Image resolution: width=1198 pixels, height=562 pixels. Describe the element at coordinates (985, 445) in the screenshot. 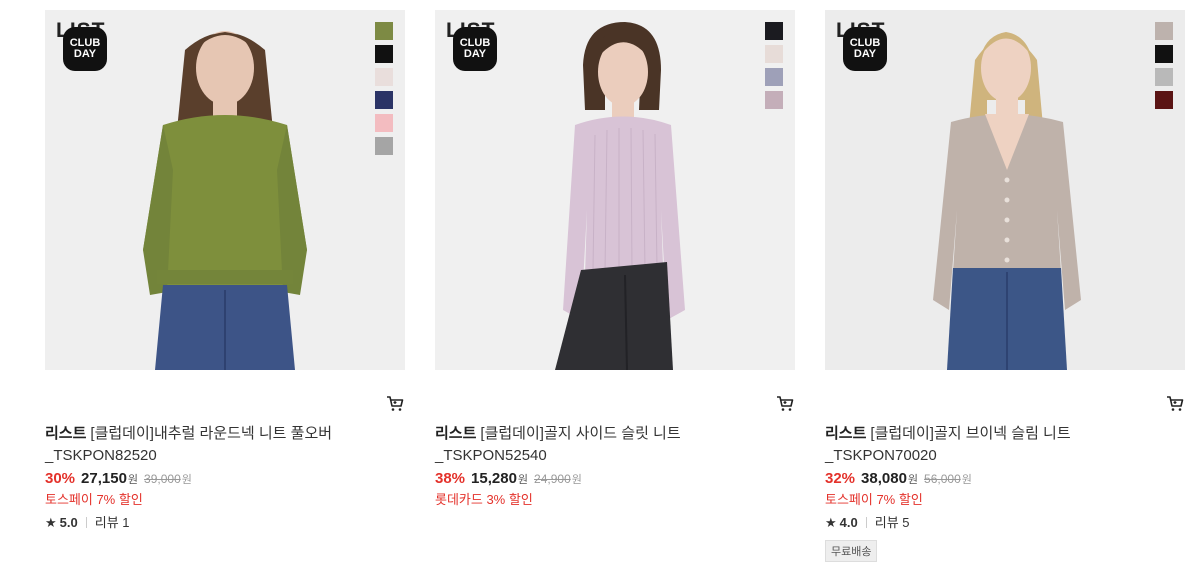

I see `product-title: 리스트 [클럽데이]골지 브이넥 슬림 니트 _TSKPON70020` at that location.